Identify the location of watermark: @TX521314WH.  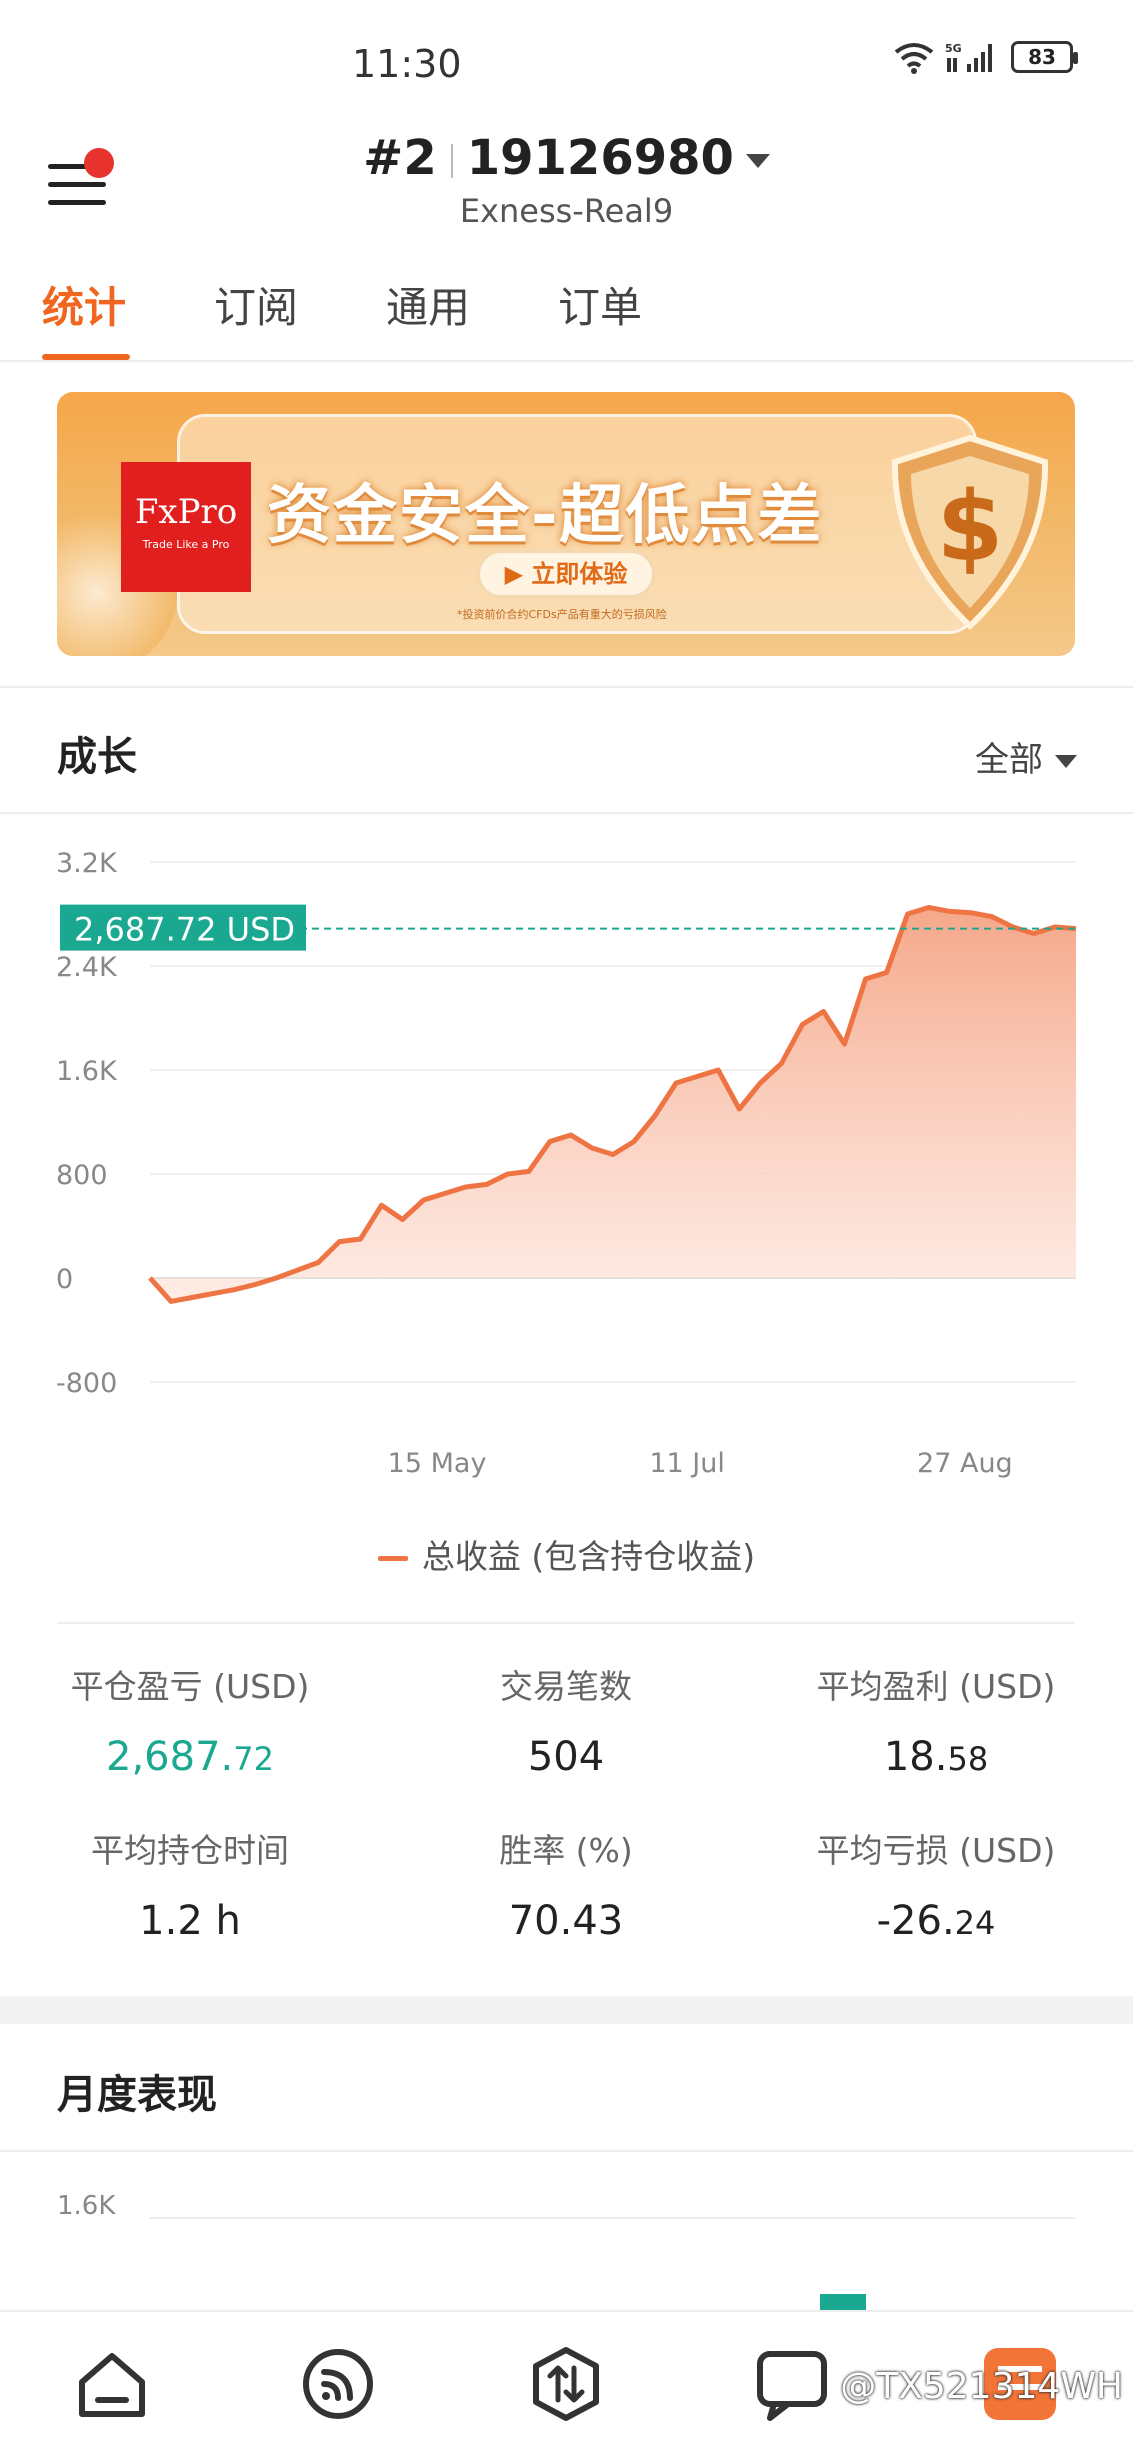
(981, 2386).